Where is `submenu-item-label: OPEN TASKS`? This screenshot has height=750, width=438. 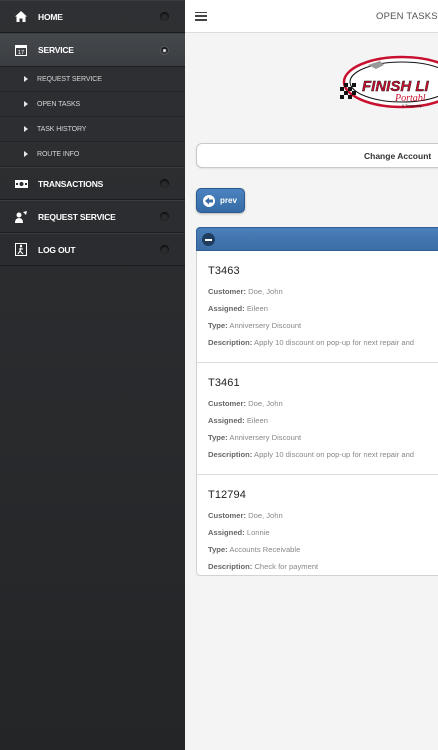 submenu-item-label: OPEN TASKS is located at coordinates (59, 104).